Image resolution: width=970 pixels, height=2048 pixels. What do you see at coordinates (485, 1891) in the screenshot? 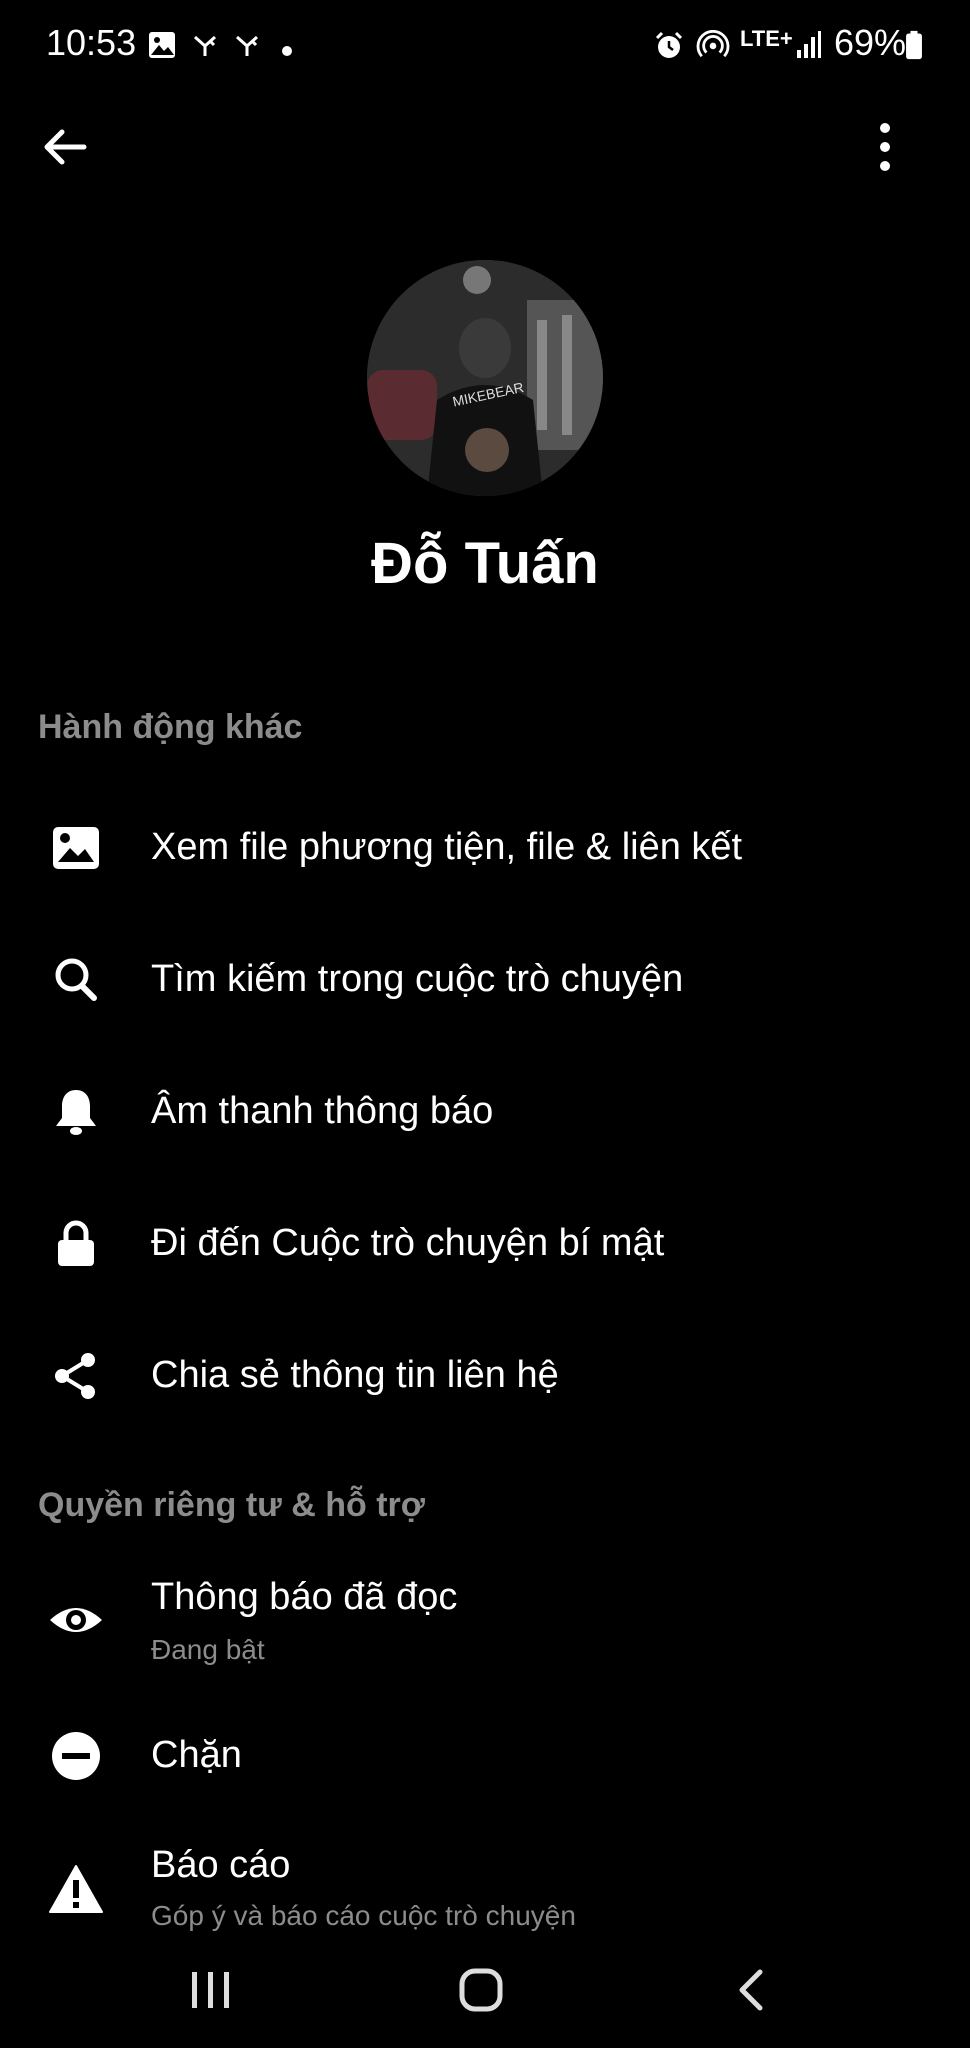
I see `row-report: Báo cáo Góp ý và báo cáo cuộc trò chuyện` at bounding box center [485, 1891].